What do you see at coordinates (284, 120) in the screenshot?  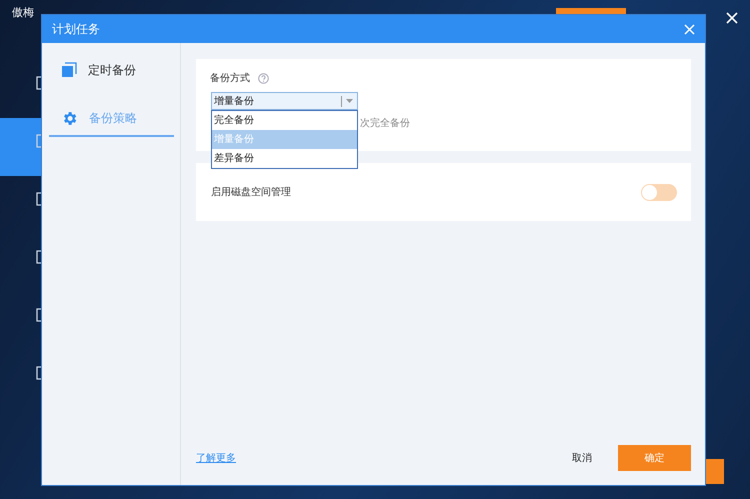 I see `dropdown-option: 完全备份` at bounding box center [284, 120].